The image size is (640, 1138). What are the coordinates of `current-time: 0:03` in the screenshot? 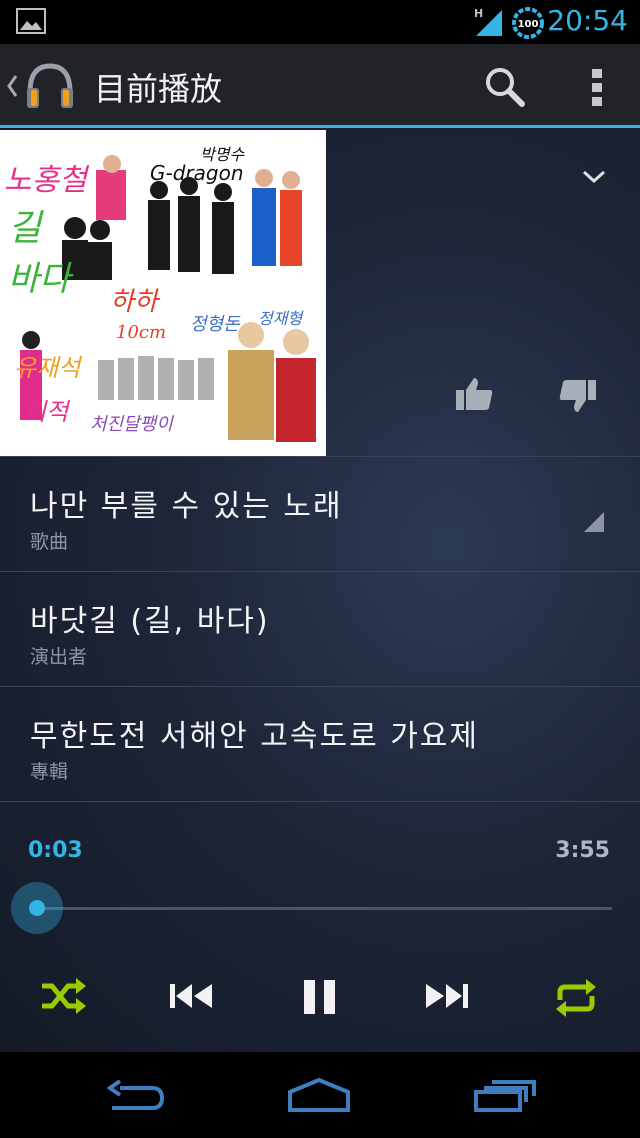 It's located at (55, 850).